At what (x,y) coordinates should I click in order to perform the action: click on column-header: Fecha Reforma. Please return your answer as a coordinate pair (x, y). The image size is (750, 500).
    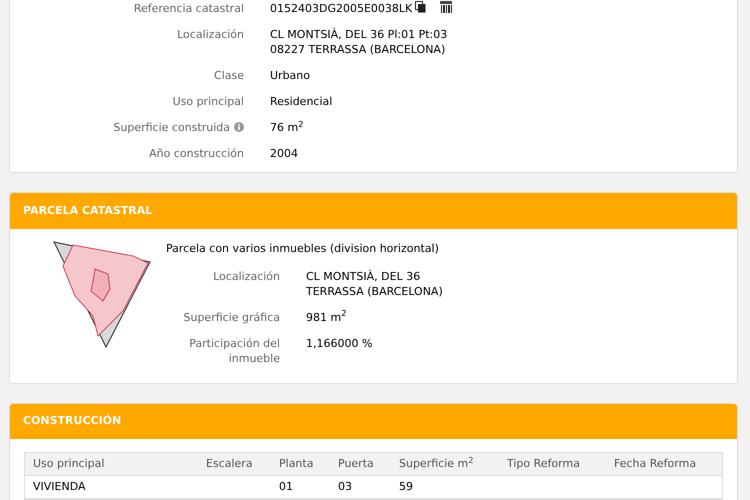
    Looking at the image, I should click on (655, 463).